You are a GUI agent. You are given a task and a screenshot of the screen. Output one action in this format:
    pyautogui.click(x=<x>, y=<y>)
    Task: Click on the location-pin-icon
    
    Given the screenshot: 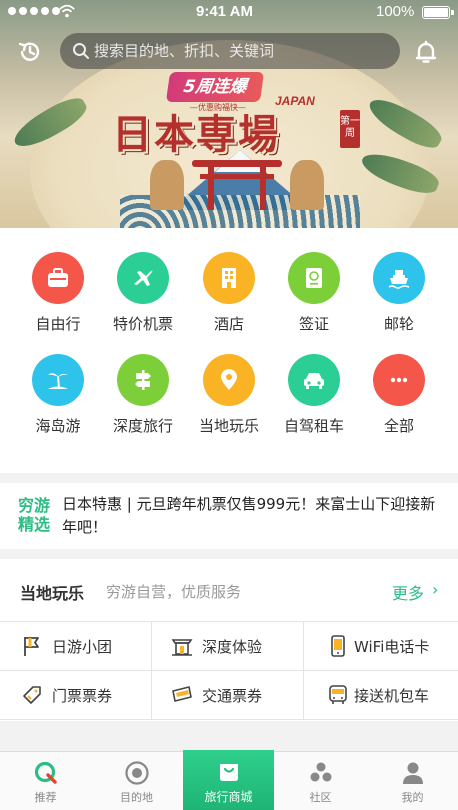 What is the action you would take?
    pyautogui.click(x=229, y=380)
    